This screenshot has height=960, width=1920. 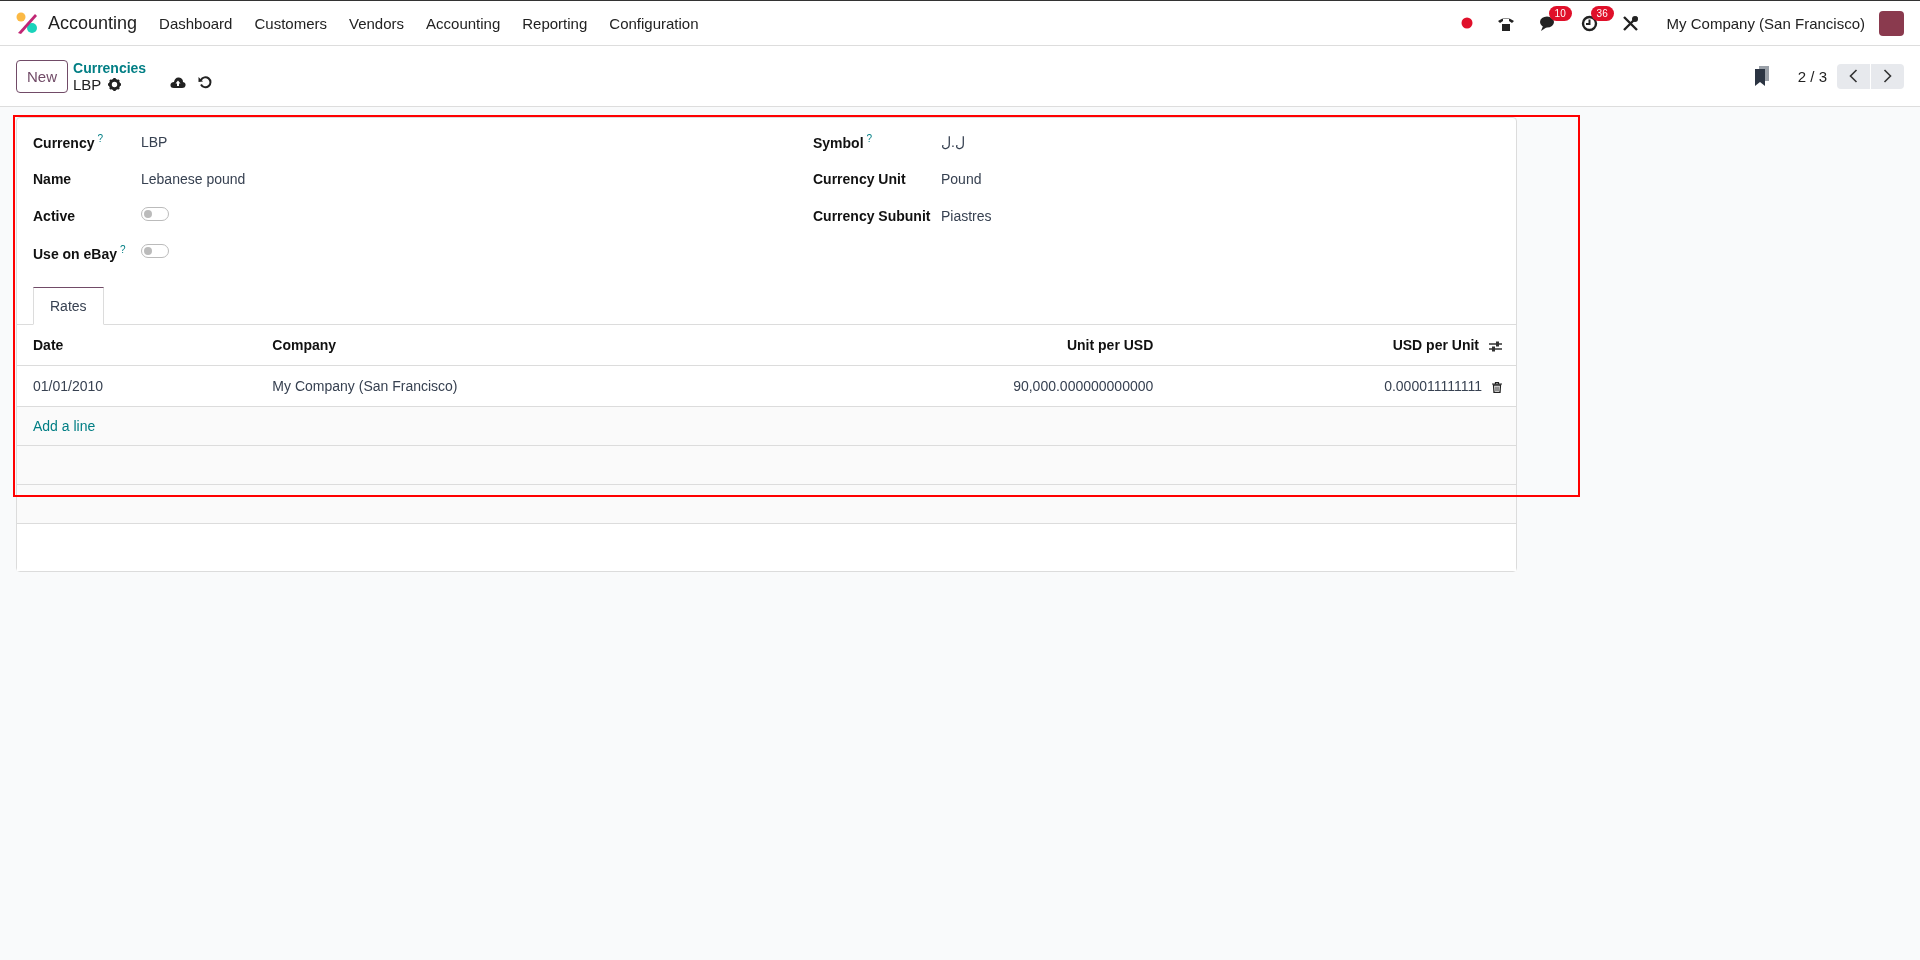 I want to click on count-badge: 36, so click(x=1602, y=13).